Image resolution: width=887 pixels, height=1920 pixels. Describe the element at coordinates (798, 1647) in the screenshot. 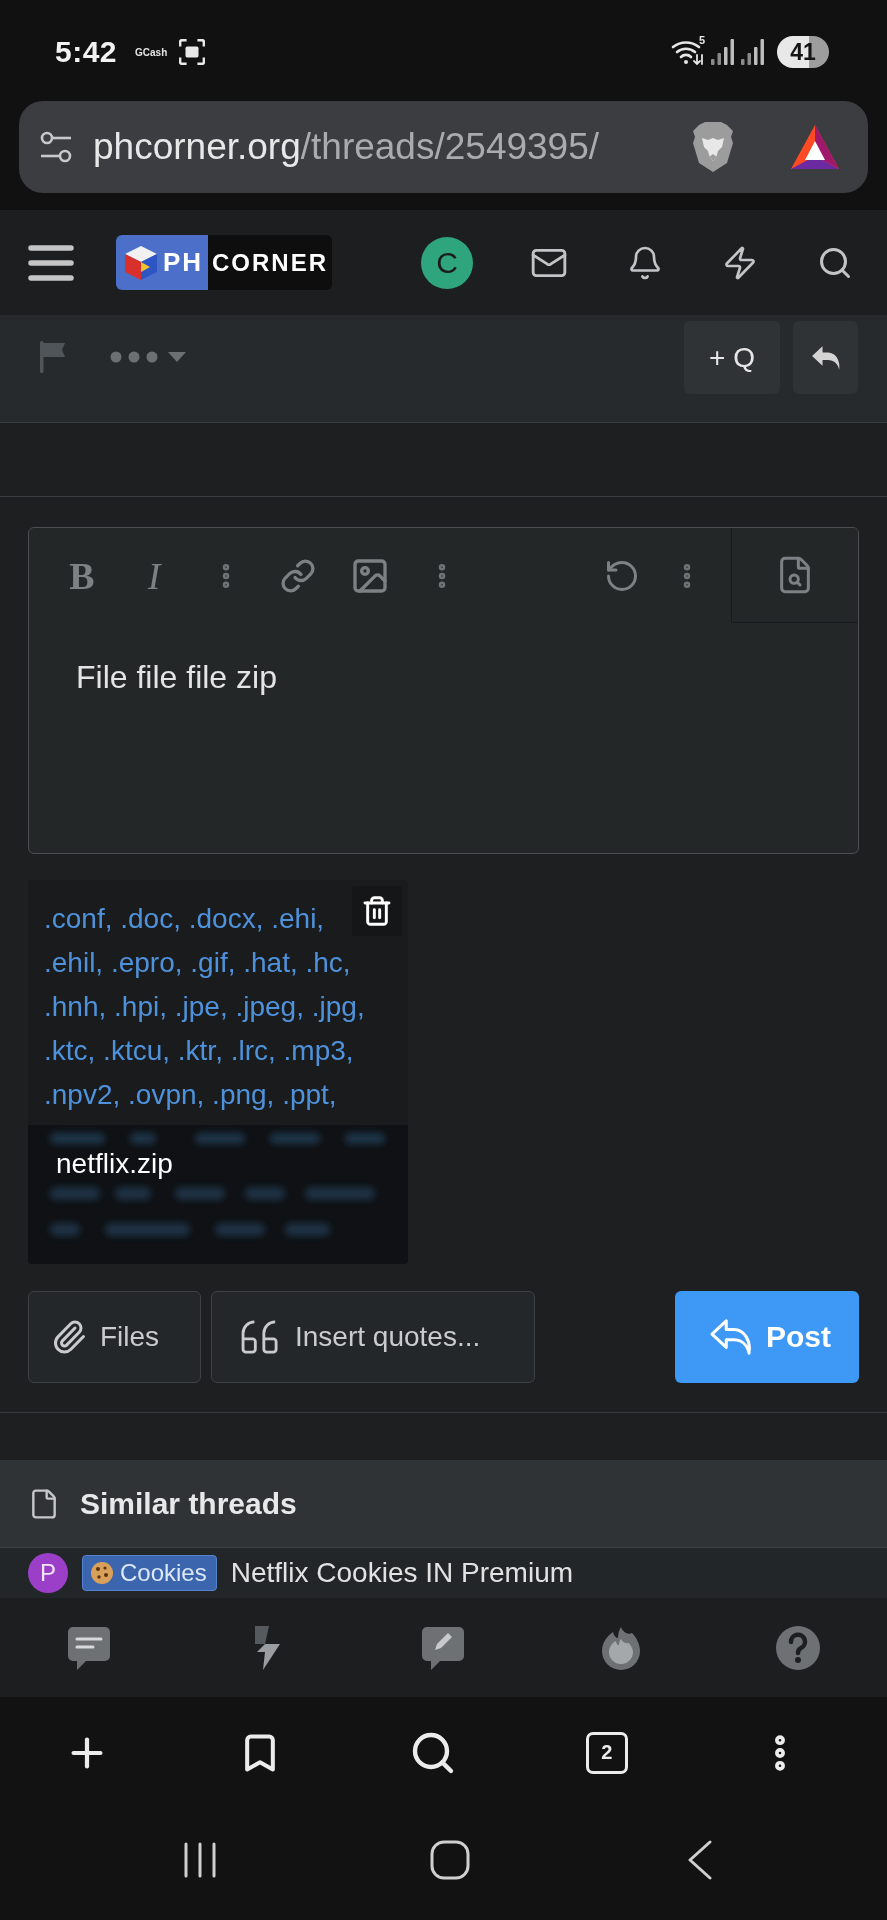

I see `help-icon` at that location.